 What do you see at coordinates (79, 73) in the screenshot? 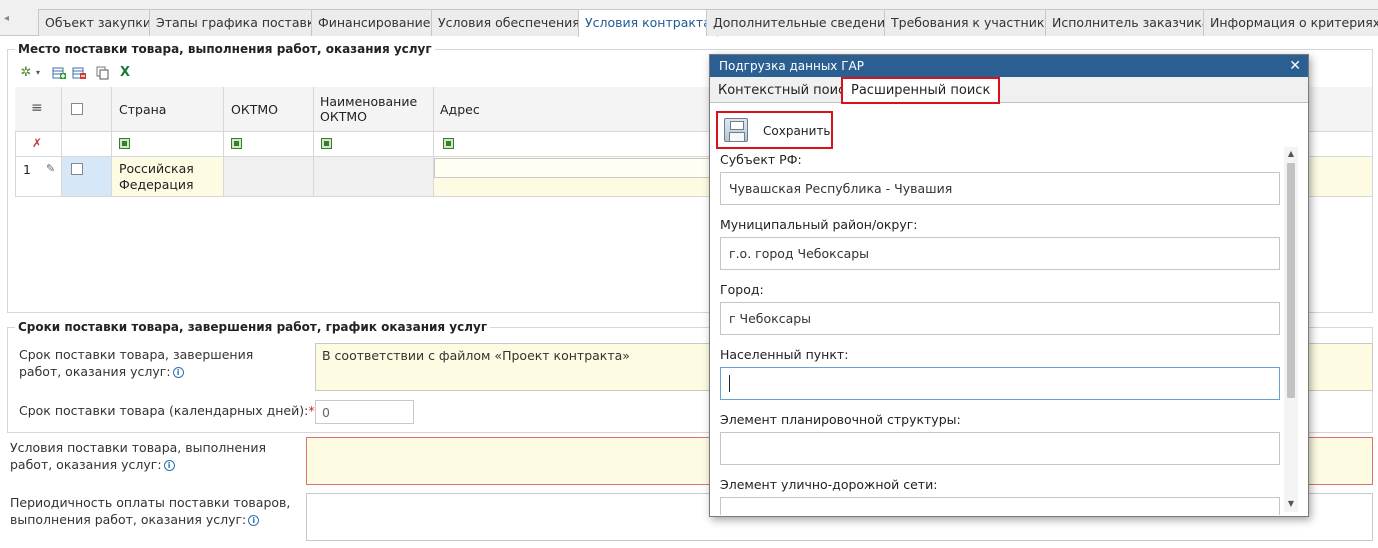
I see `delete-row-icon` at bounding box center [79, 73].